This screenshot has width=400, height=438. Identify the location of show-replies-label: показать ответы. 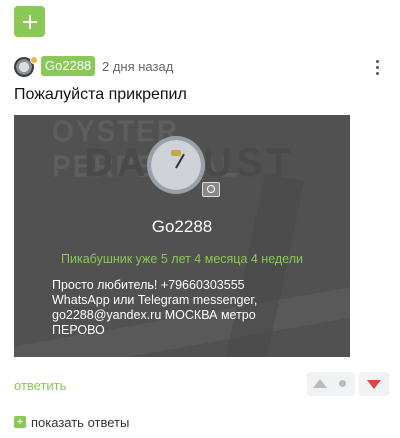
(80, 422).